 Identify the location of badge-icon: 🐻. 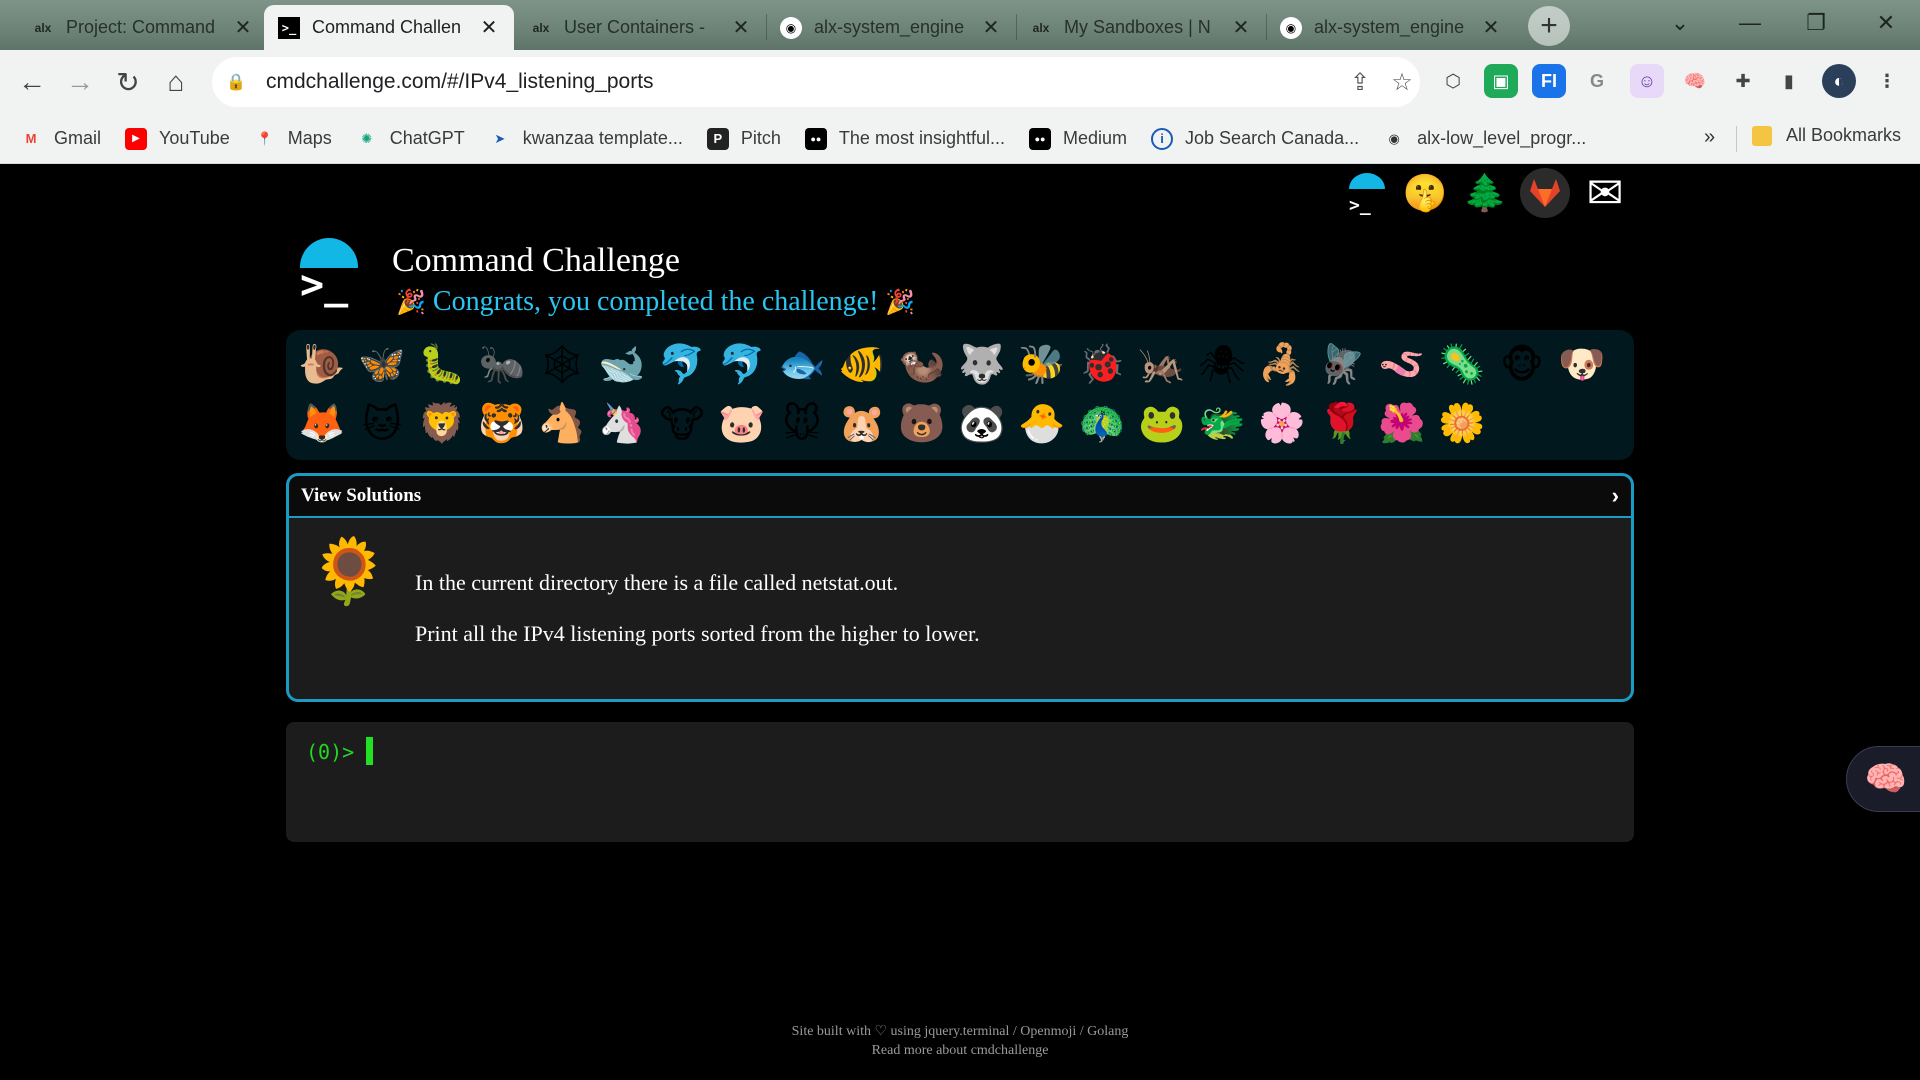
(922, 424).